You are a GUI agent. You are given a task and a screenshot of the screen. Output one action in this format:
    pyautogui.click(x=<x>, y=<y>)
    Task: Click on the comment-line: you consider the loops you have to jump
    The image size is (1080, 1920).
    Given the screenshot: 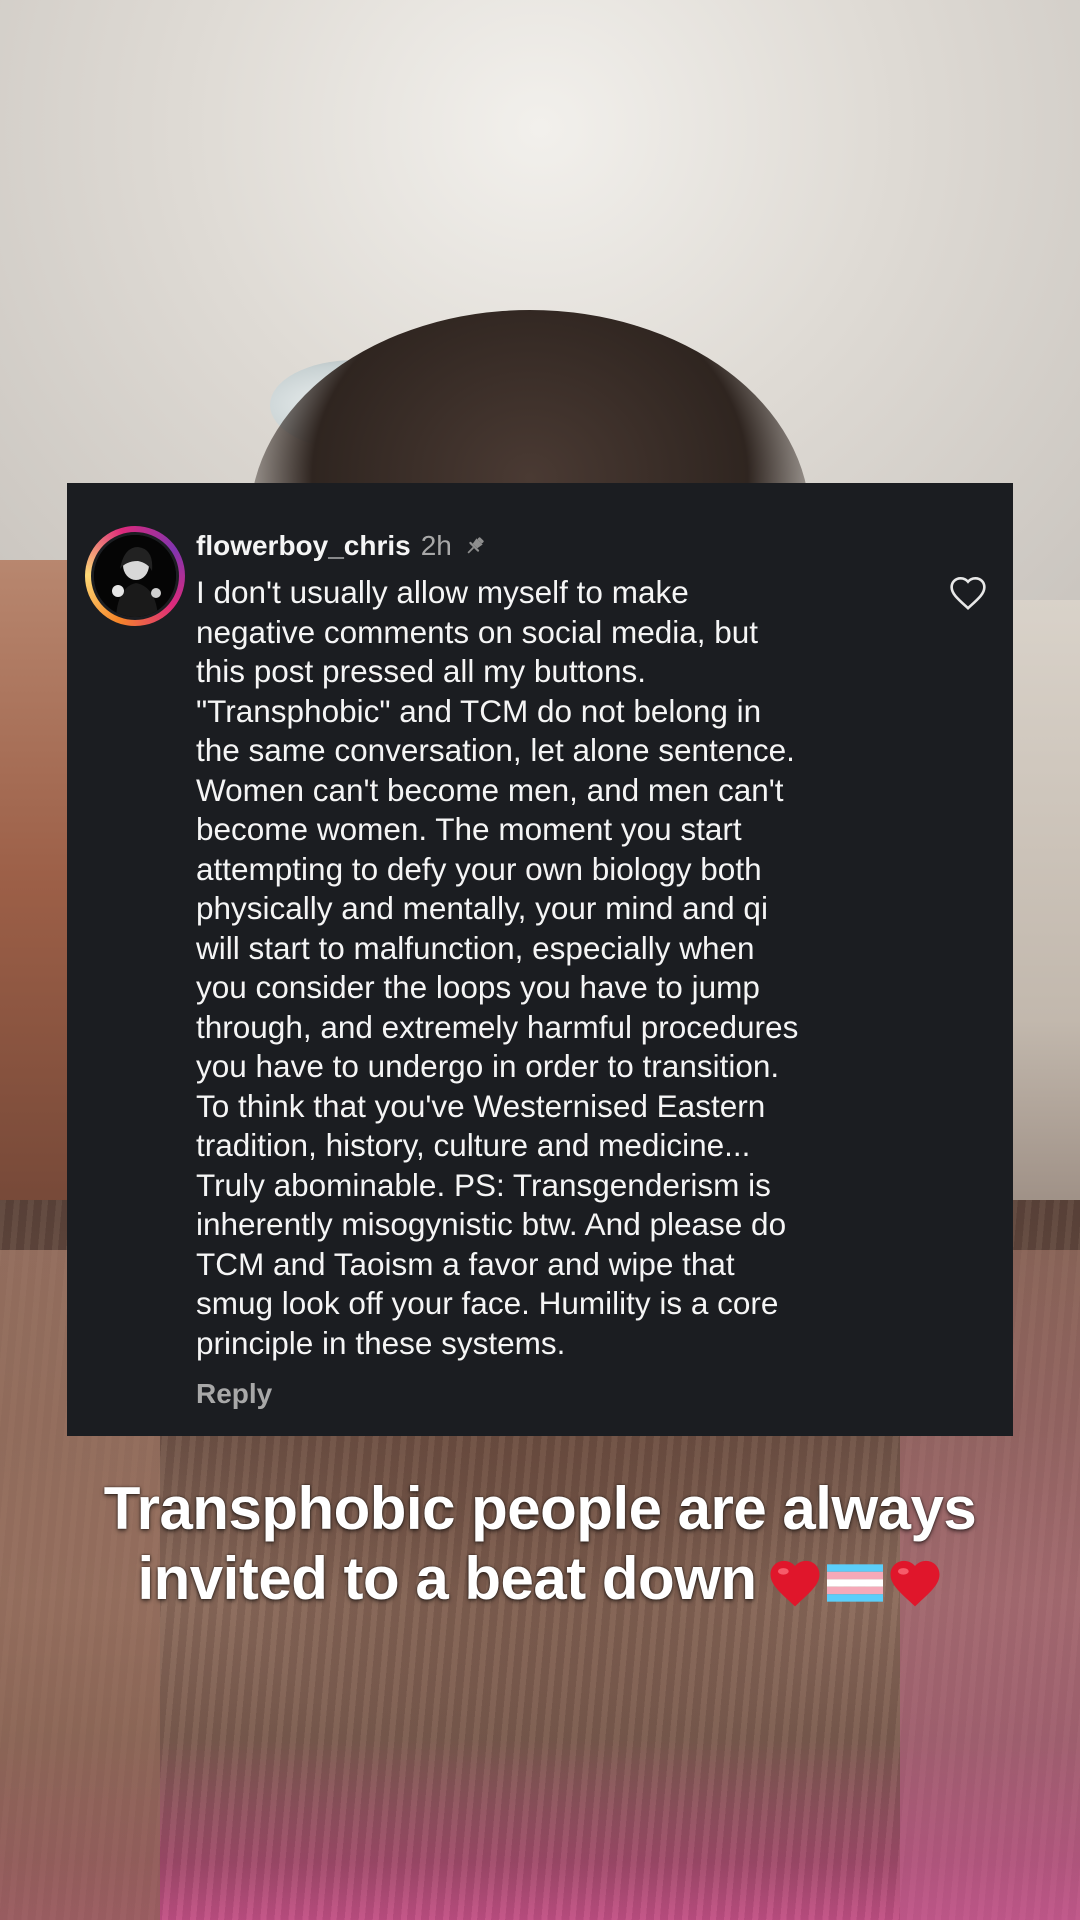 What is the action you would take?
    pyautogui.click(x=478, y=987)
    